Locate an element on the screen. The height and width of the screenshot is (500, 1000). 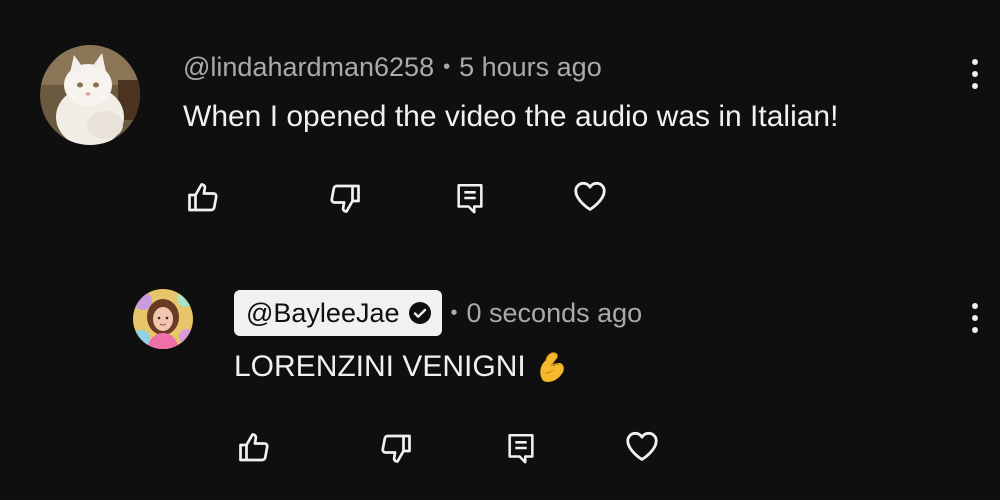
person-avatar-icon is located at coordinates (163, 319).